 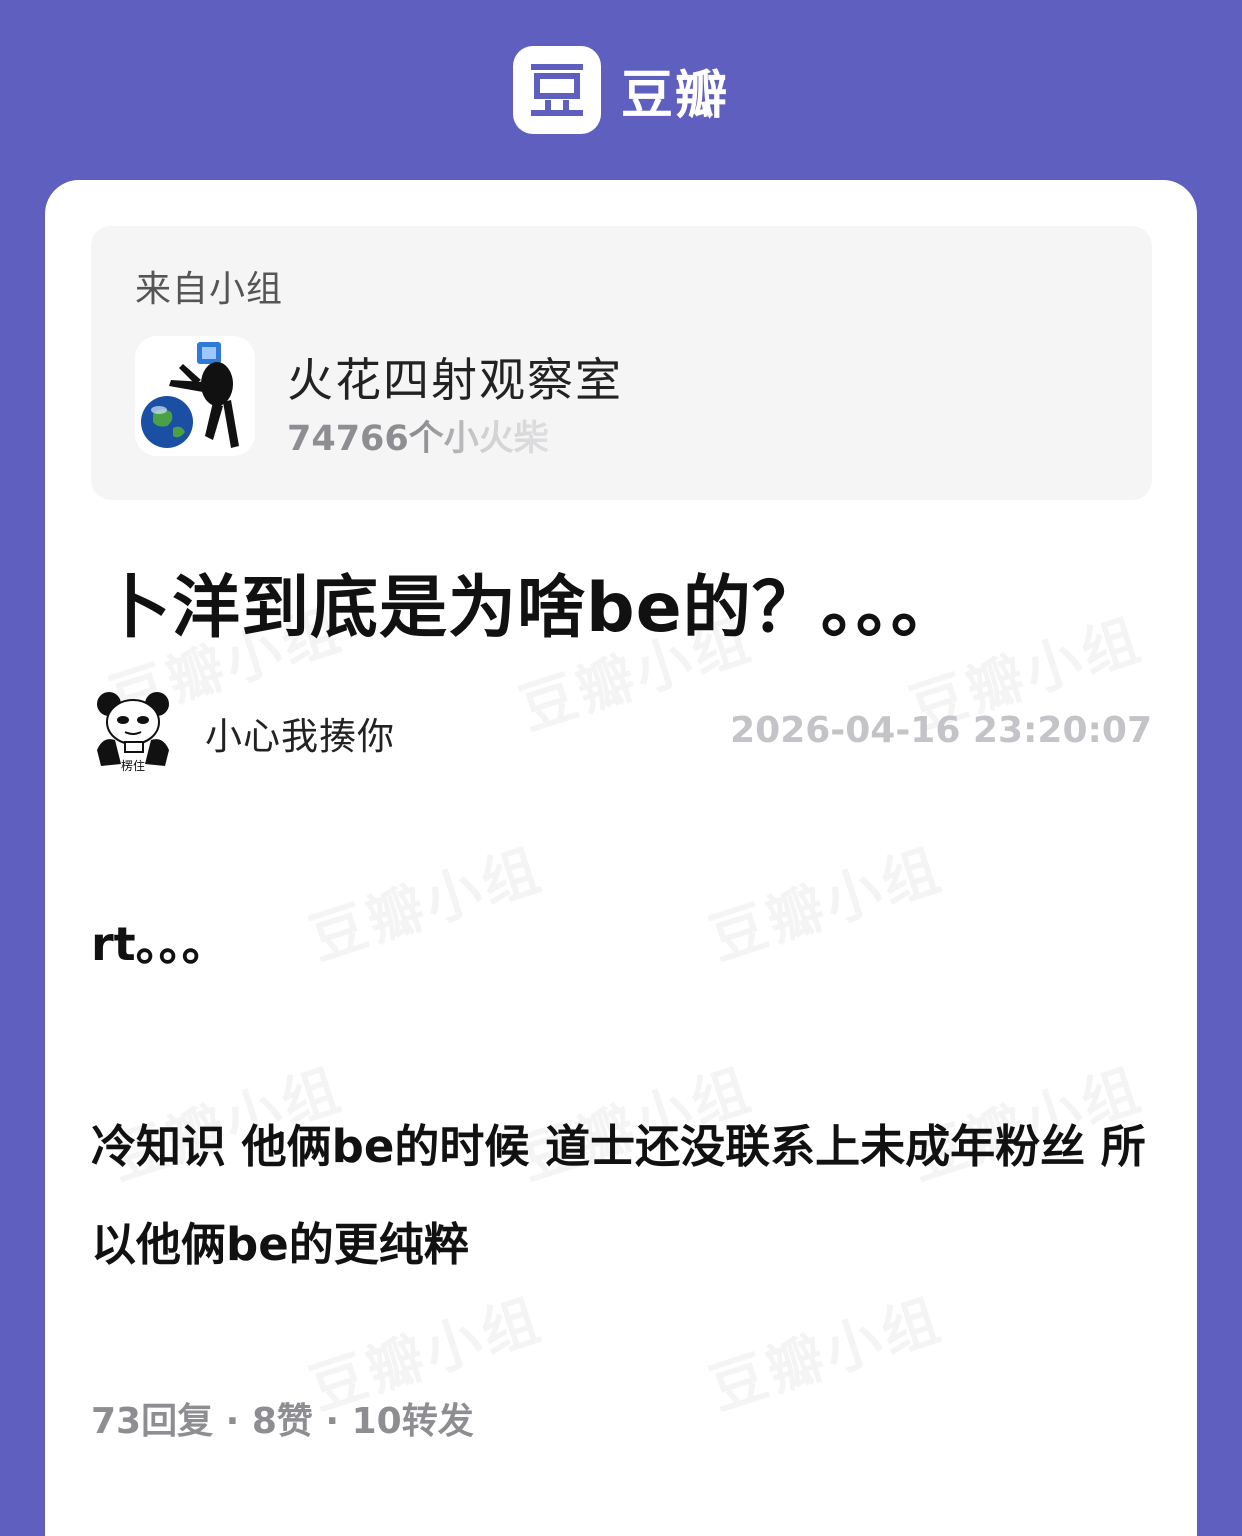 What do you see at coordinates (209, 289) in the screenshot?
I see `from-group-label: 来自小组` at bounding box center [209, 289].